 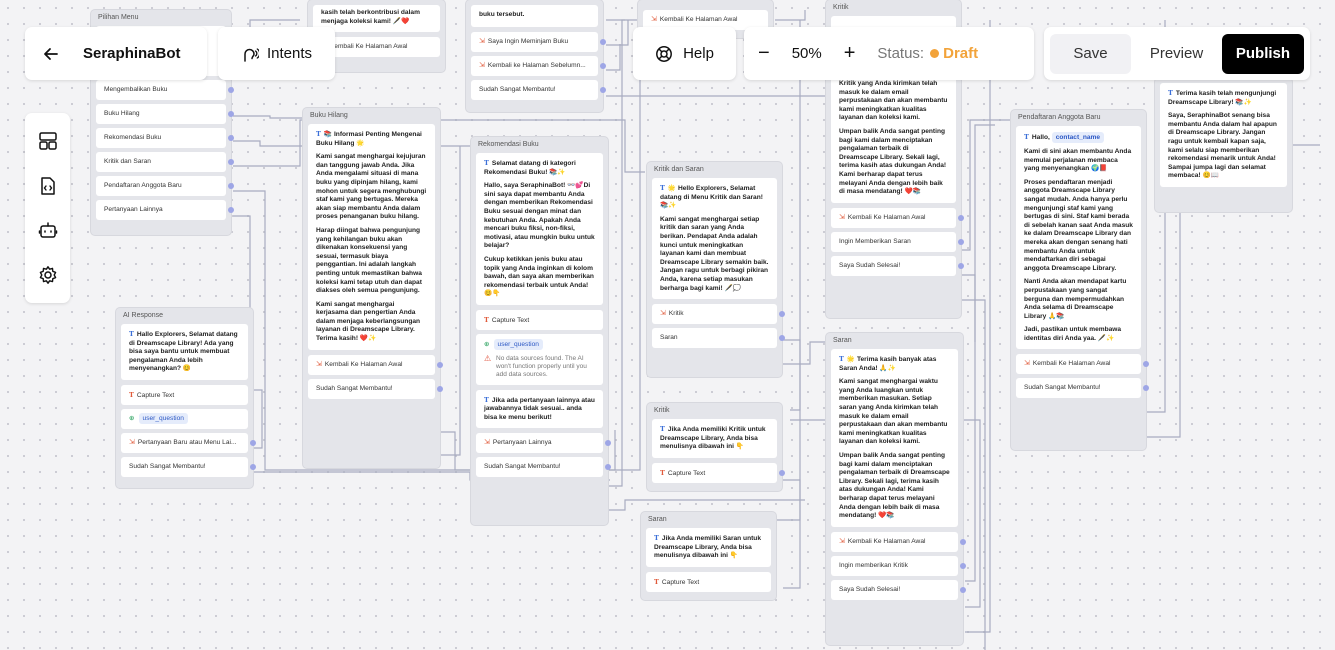 I want to click on file-code-icon, so click(x=48, y=186).